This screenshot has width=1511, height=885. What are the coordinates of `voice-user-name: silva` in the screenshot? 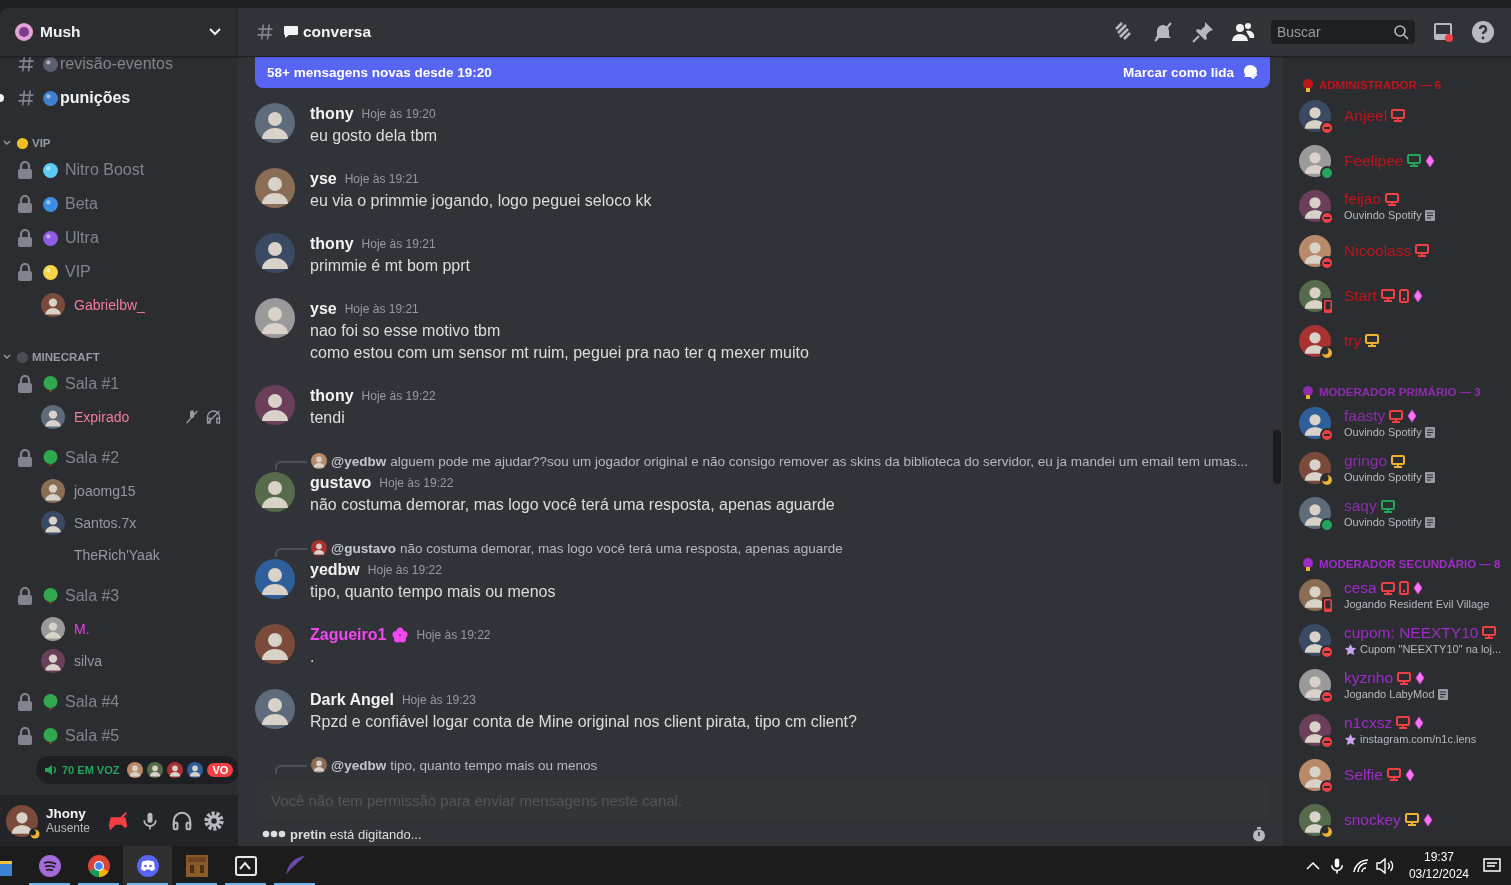 It's located at (145, 661).